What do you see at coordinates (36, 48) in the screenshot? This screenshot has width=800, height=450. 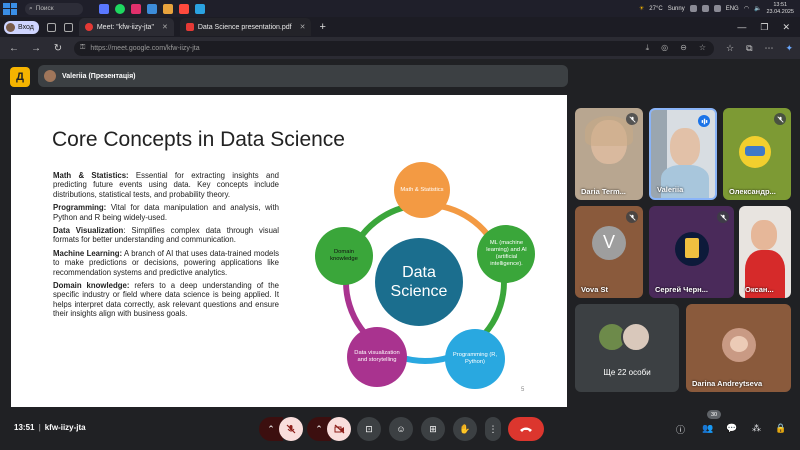 I see `forward-icon: →` at bounding box center [36, 48].